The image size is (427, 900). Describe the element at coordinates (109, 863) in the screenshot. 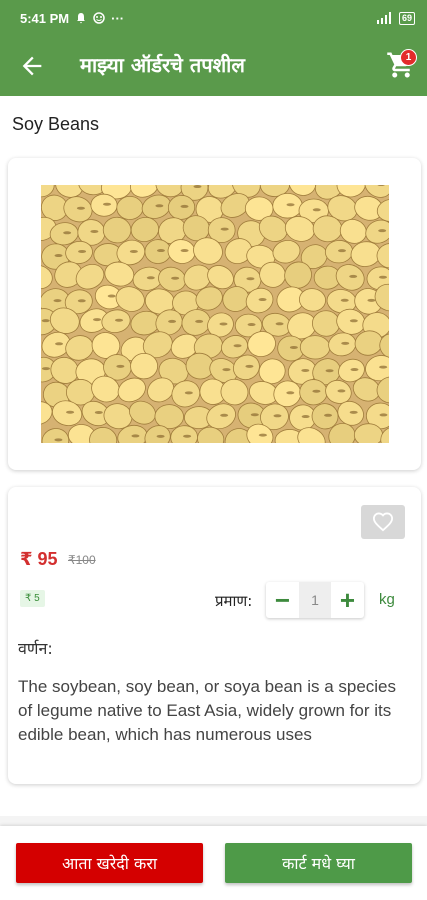

I see `buy-now-button: आता खरेदी करा` at that location.